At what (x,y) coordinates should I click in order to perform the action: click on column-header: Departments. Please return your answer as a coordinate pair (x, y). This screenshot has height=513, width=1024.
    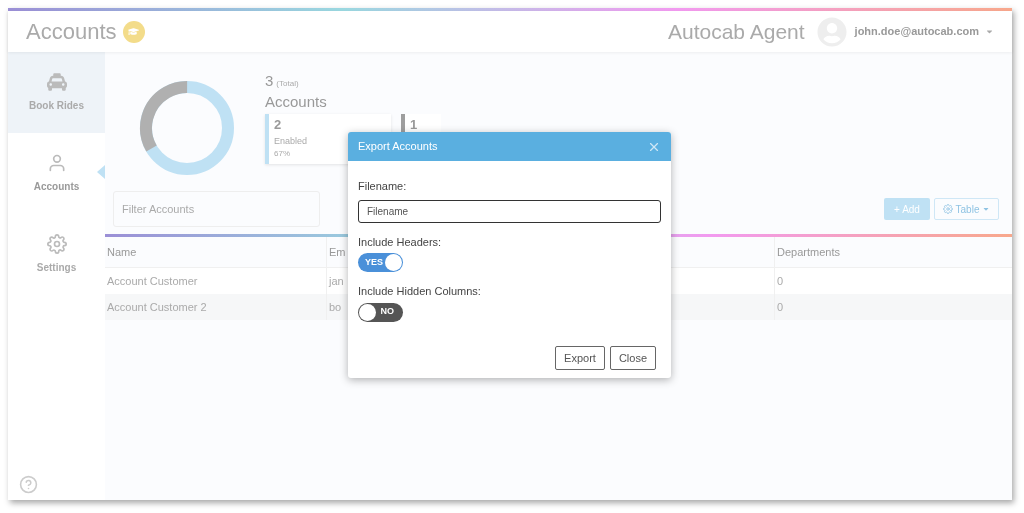
    Looking at the image, I should click on (893, 252).